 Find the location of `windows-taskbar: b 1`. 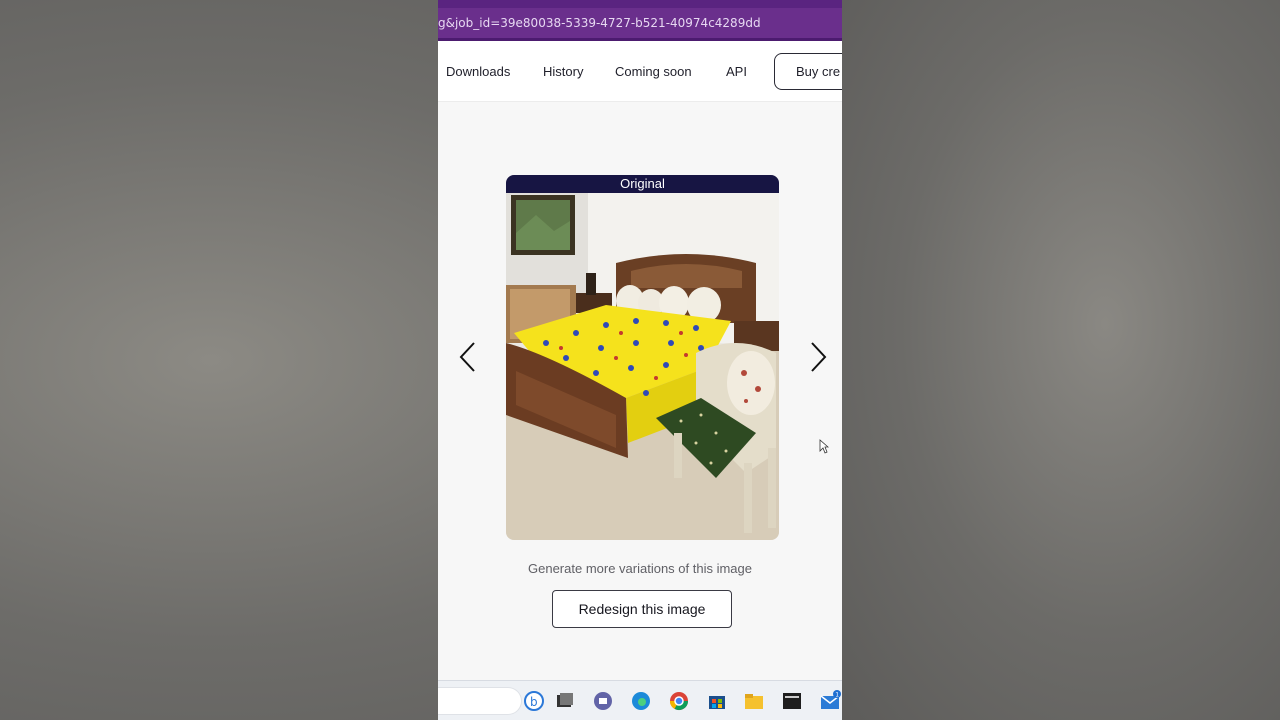

windows-taskbar: b 1 is located at coordinates (640, 700).